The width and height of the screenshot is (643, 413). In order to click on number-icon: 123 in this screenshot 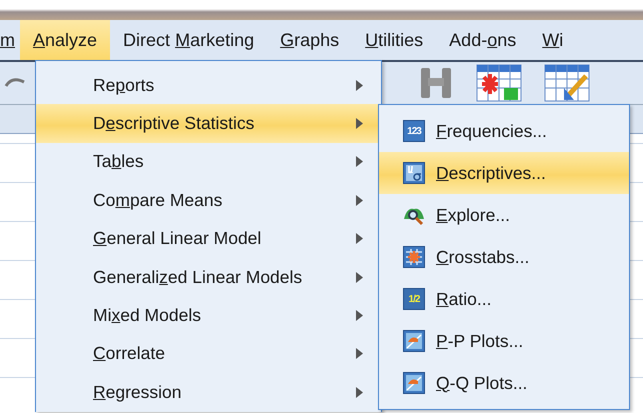, I will do `click(414, 131)`.